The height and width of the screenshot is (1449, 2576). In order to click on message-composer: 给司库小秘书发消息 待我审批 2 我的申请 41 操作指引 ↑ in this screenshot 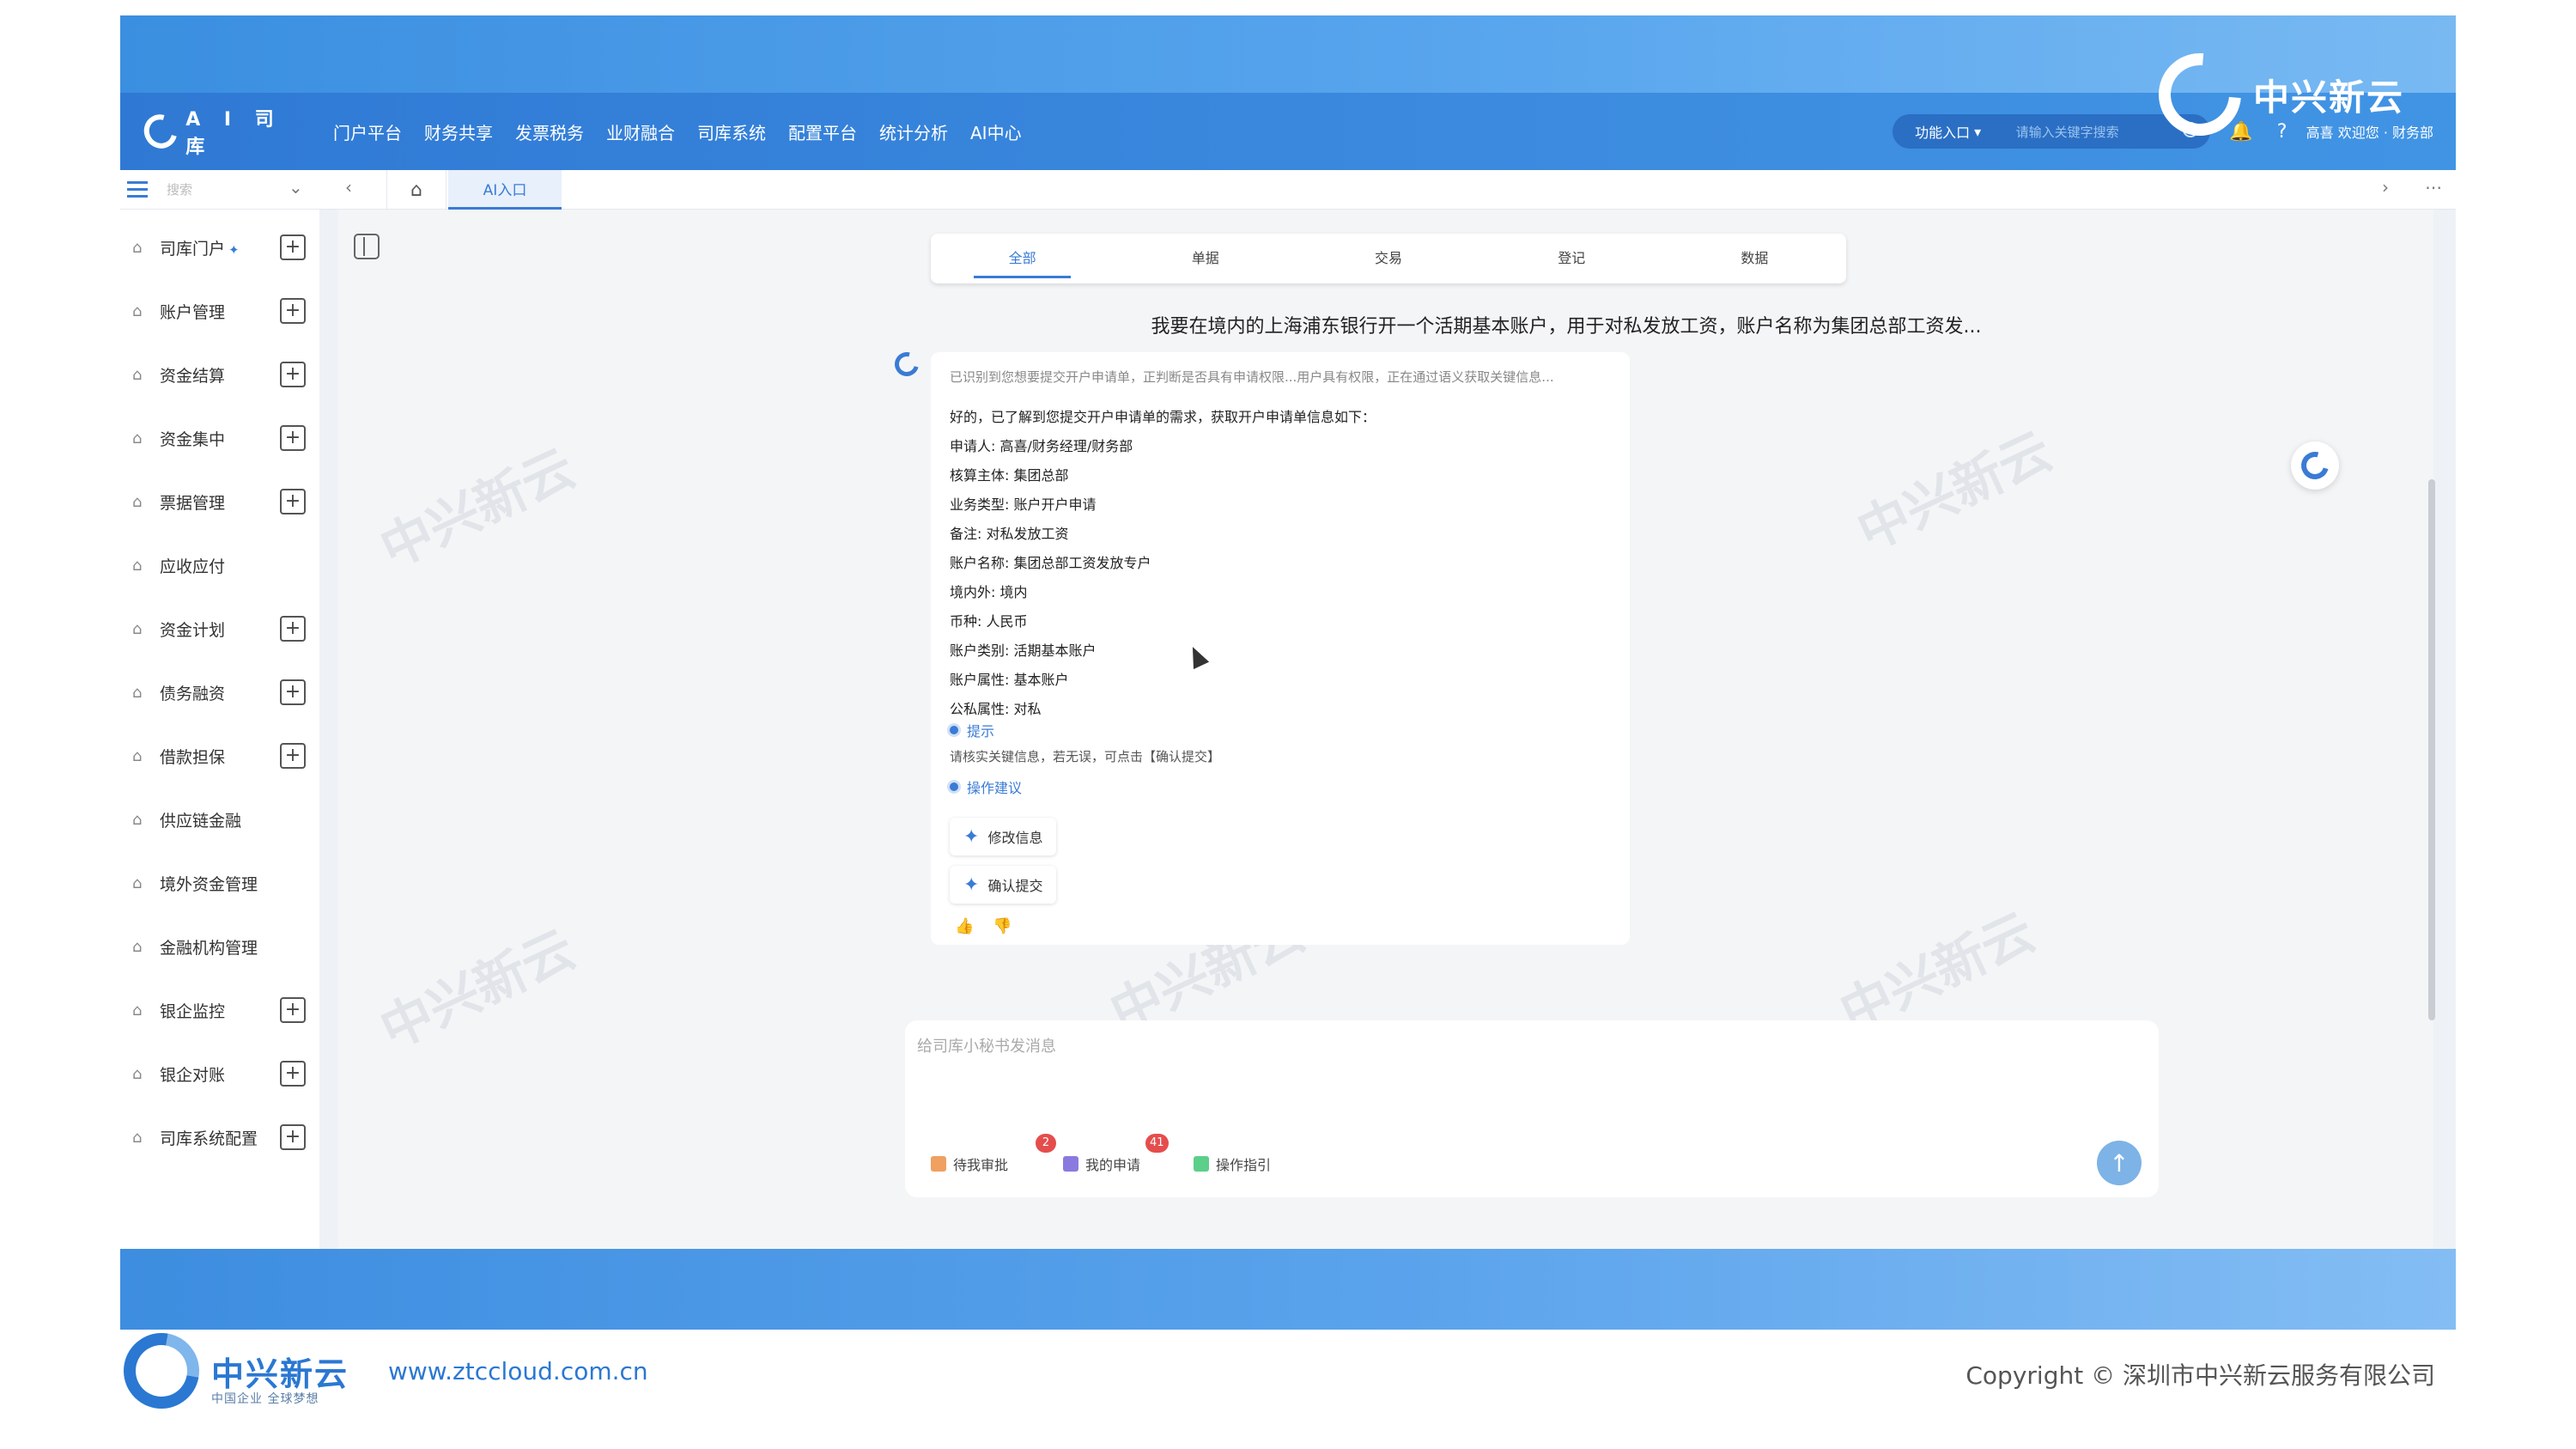, I will do `click(1532, 1108)`.